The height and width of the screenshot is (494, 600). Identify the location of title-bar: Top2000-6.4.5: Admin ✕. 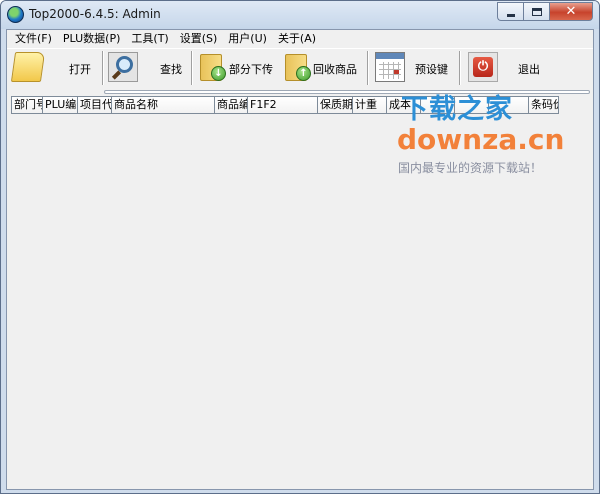
(300, 15).